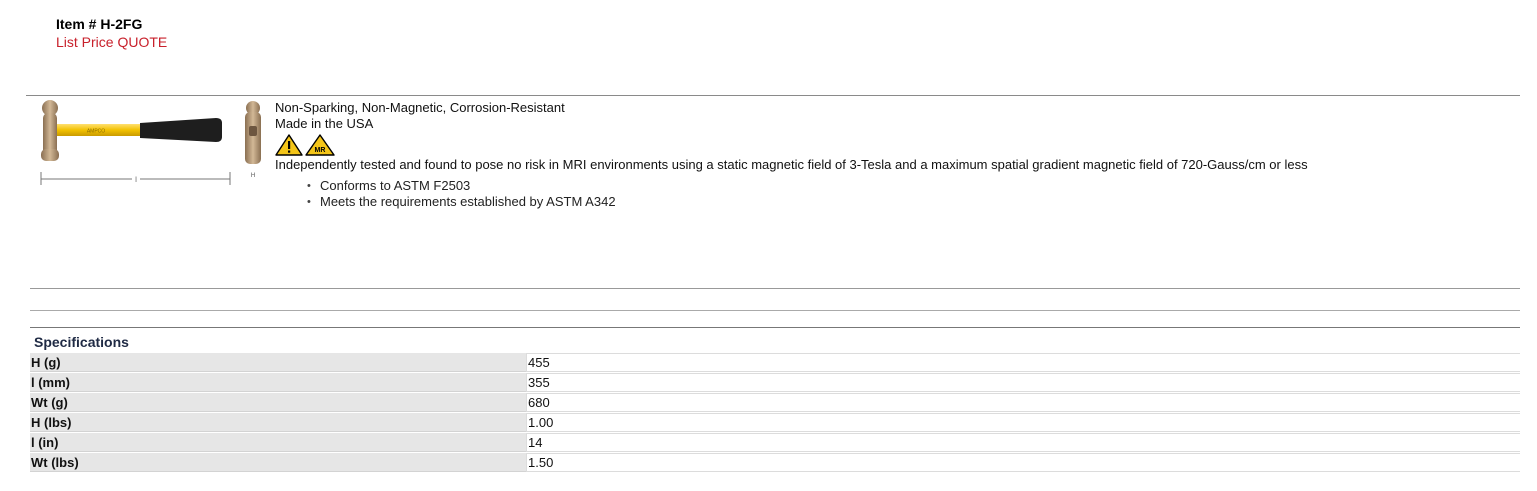 Image resolution: width=1537 pixels, height=491 pixels. I want to click on spec-value: 1.00, so click(1023, 422).